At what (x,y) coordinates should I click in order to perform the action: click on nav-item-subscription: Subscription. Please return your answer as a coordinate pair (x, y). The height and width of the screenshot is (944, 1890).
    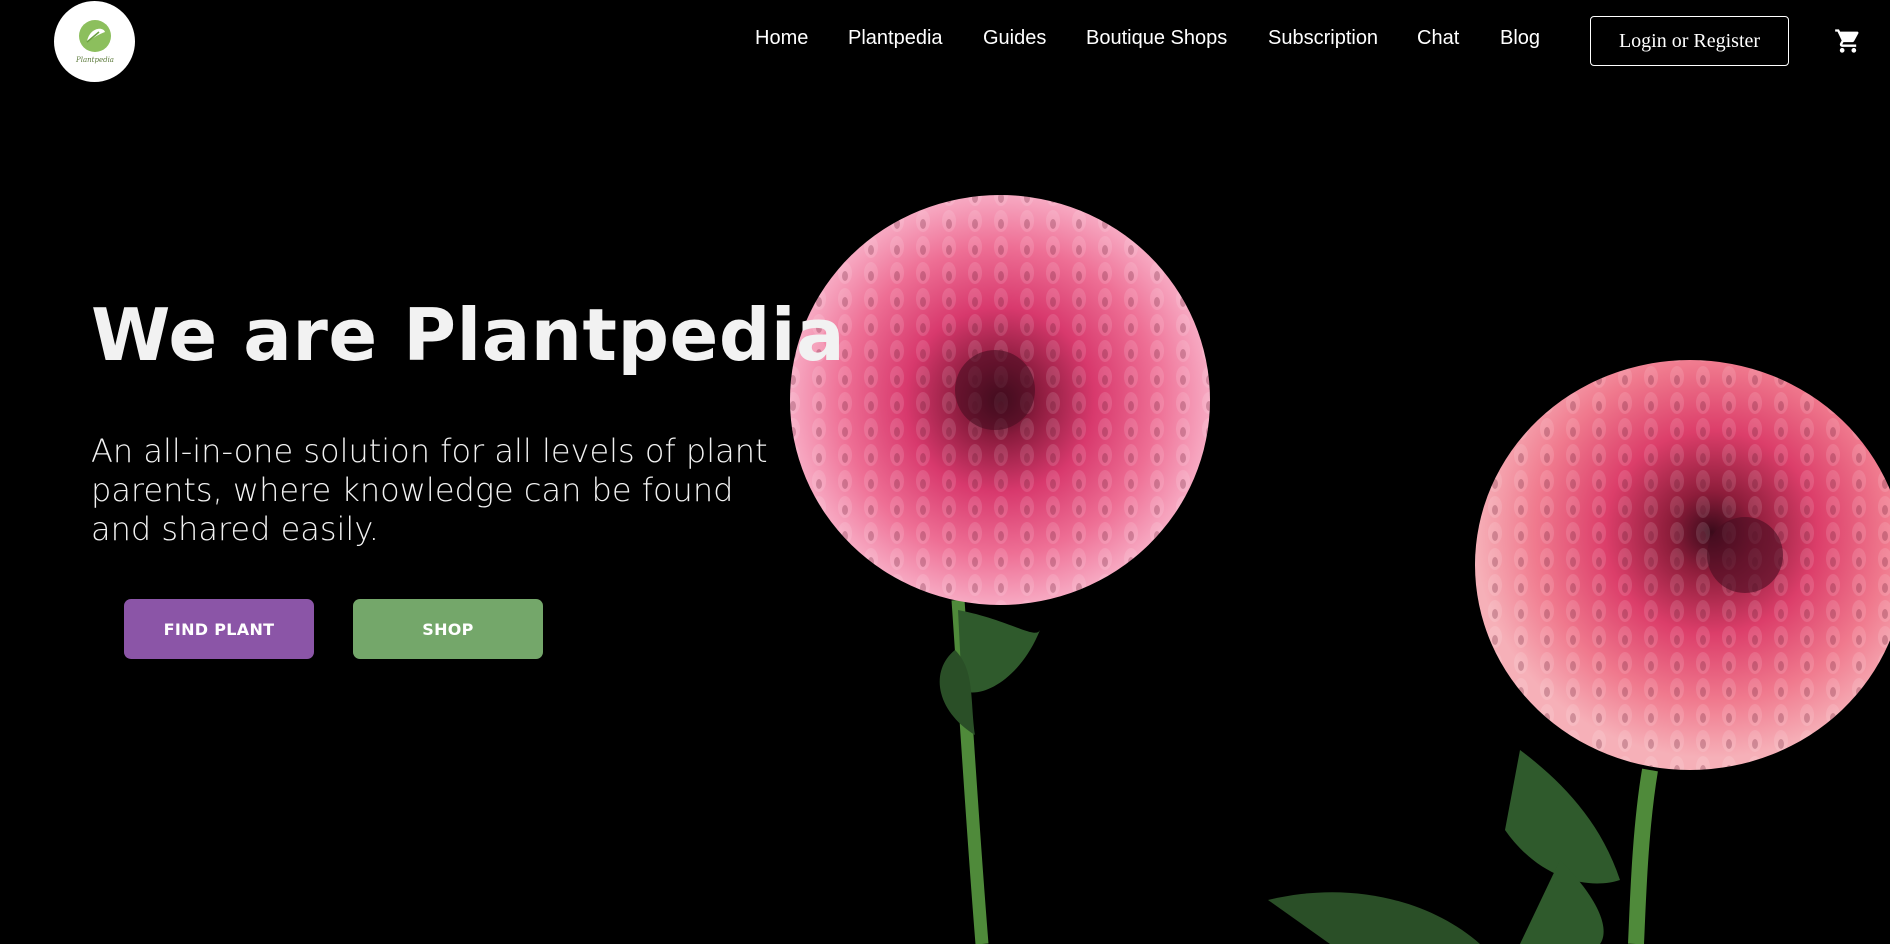
    Looking at the image, I should click on (1323, 38).